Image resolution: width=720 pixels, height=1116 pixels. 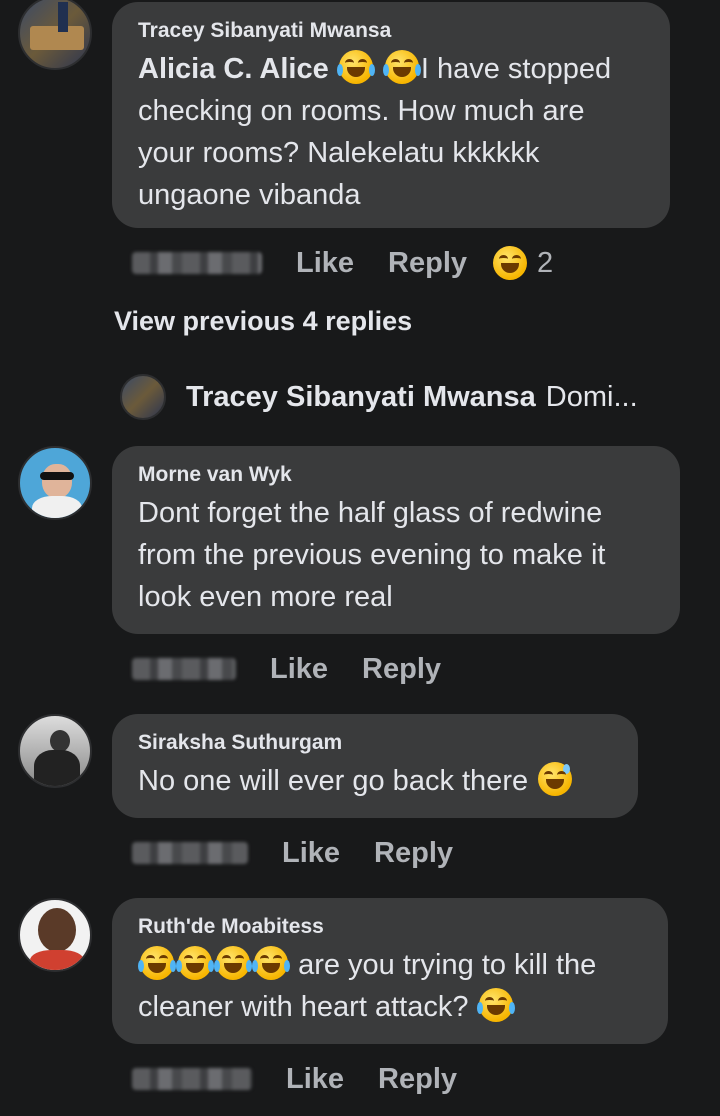 What do you see at coordinates (263, 321) in the screenshot?
I see `view-previous-replies-link: View previous 4 replies` at bounding box center [263, 321].